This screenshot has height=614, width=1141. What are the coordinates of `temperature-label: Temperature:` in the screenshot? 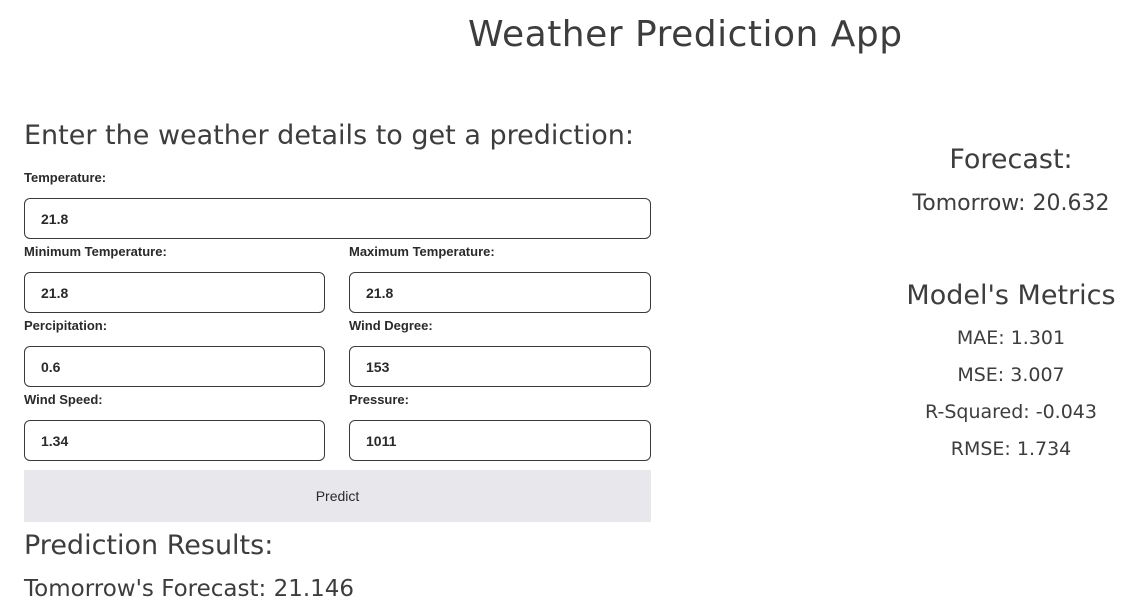 It's located at (65, 177).